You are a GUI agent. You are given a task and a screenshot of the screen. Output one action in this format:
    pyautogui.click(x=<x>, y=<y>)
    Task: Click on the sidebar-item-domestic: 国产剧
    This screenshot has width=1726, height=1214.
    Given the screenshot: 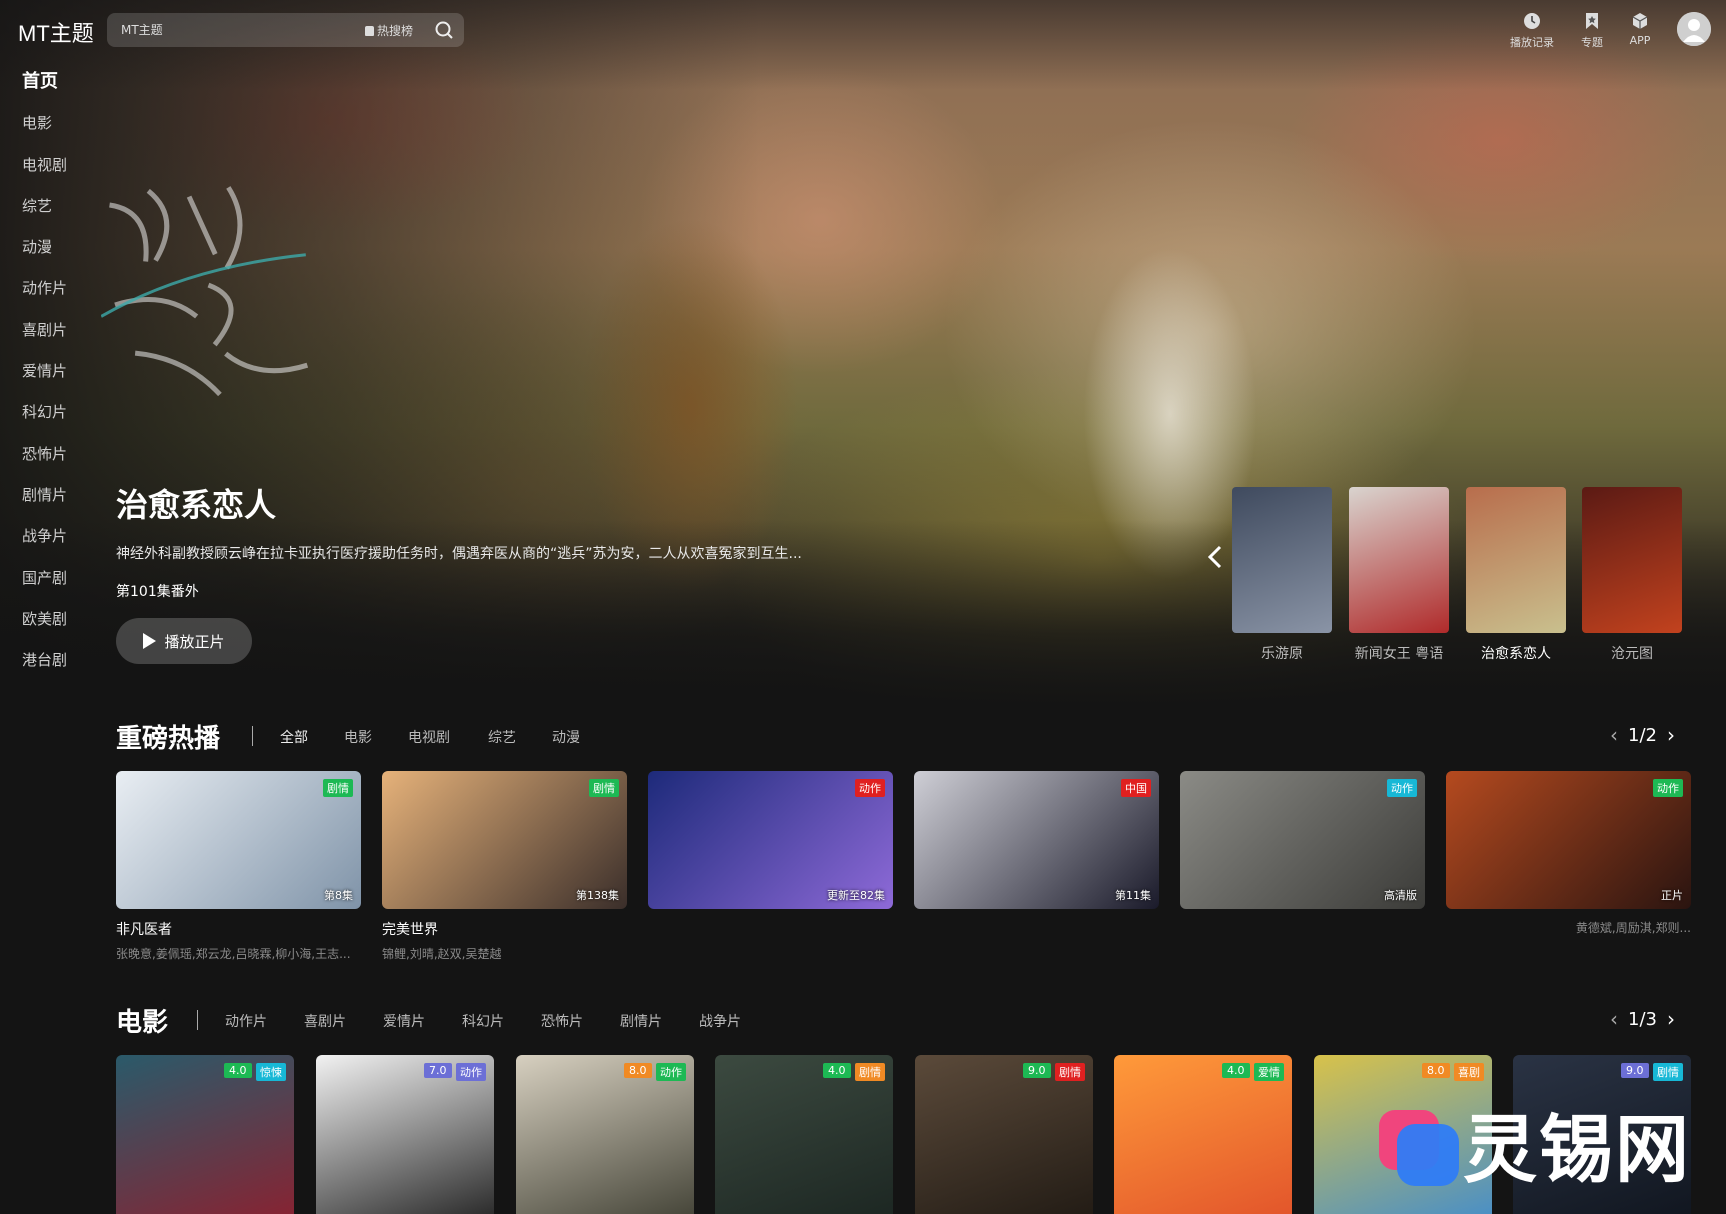 What is the action you would take?
    pyautogui.click(x=62, y=586)
    